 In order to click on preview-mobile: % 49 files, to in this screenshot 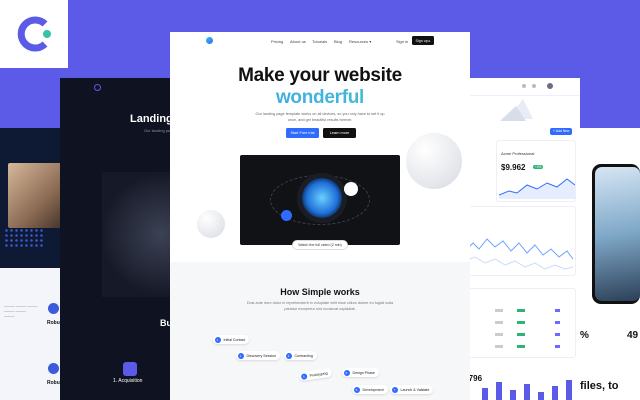, I will do `click(610, 264)`.